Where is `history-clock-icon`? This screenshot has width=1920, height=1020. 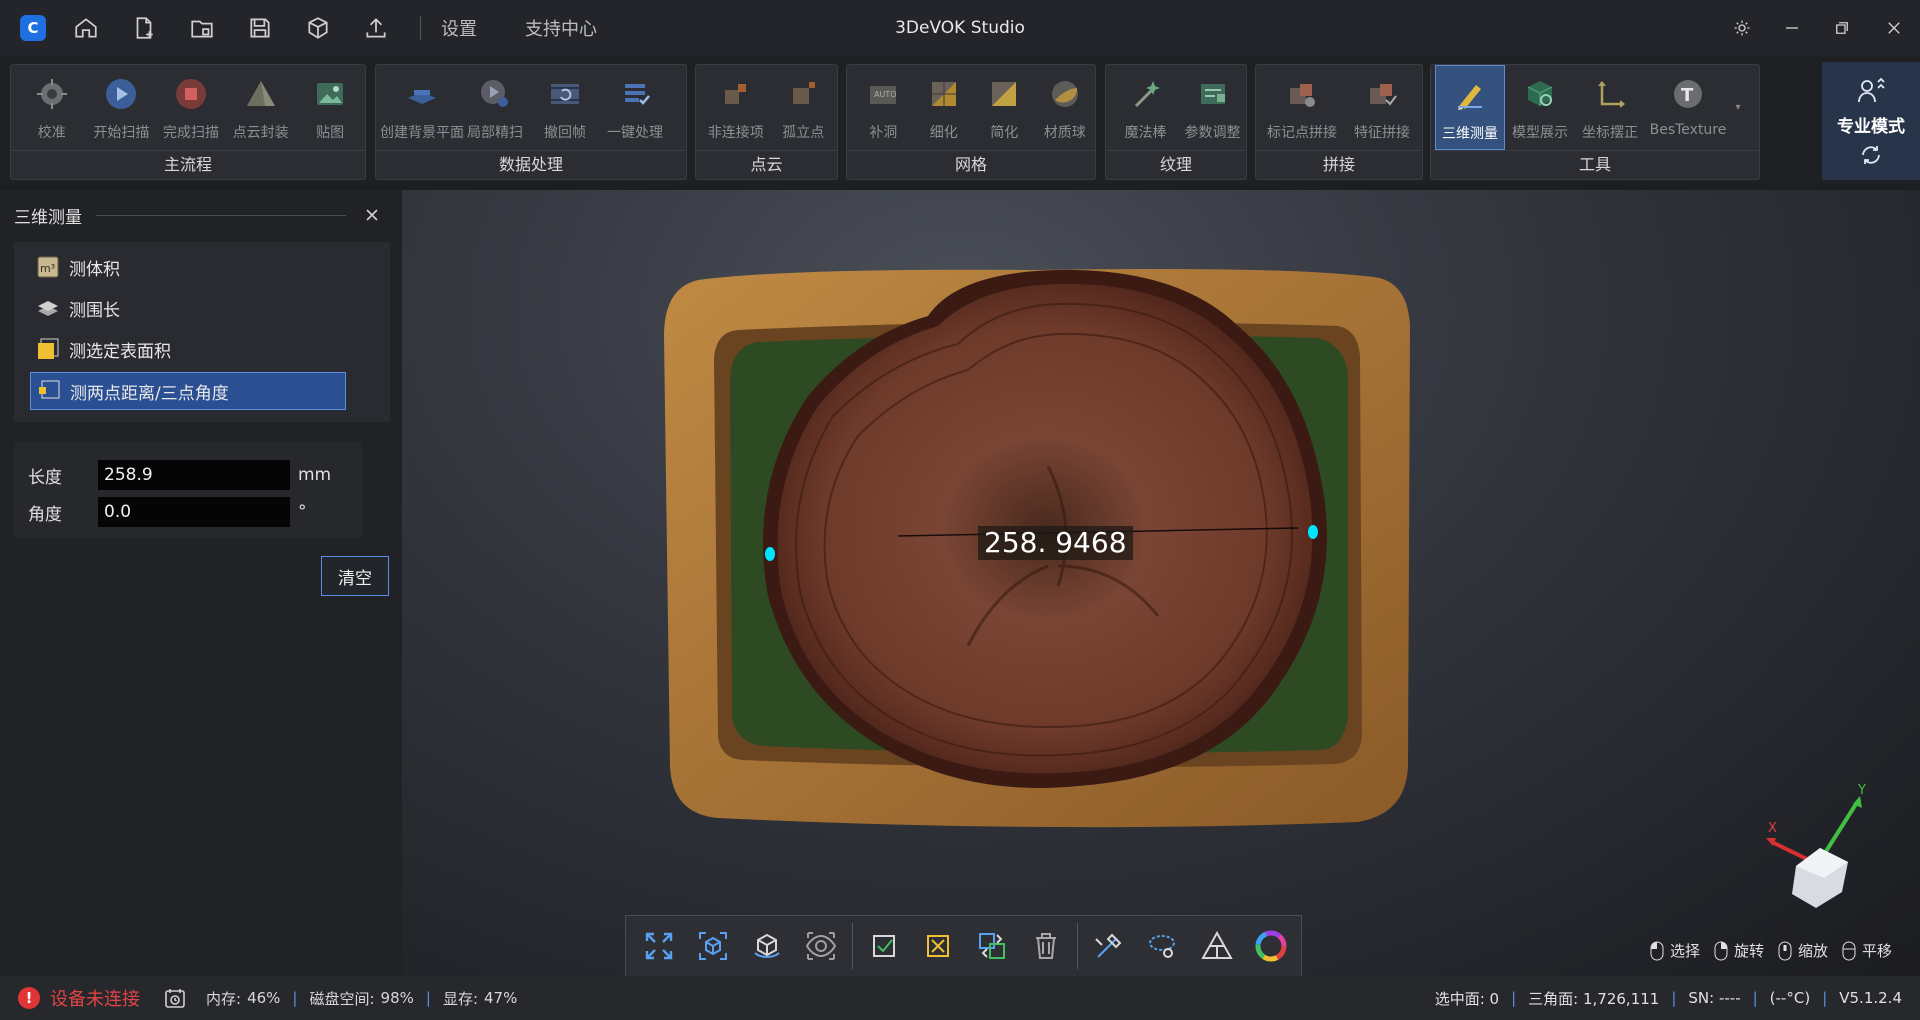 history-clock-icon is located at coordinates (175, 998).